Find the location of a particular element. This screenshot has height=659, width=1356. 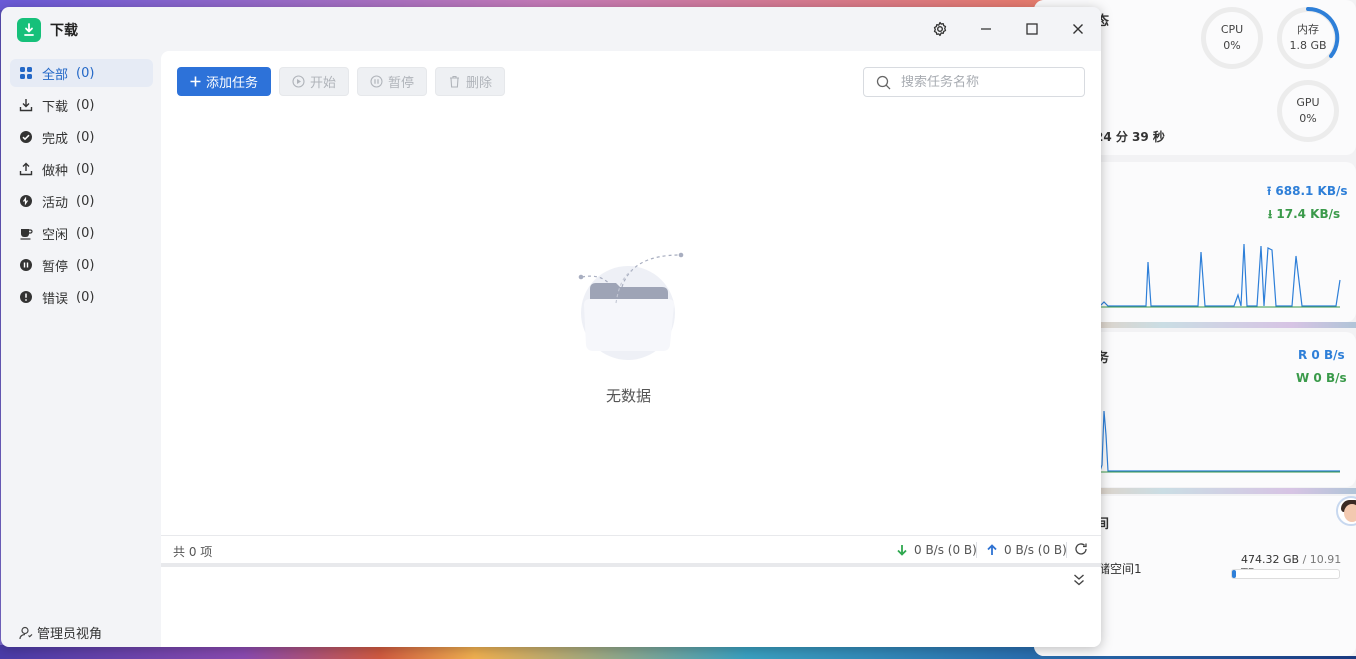

settings-button is located at coordinates (940, 29).